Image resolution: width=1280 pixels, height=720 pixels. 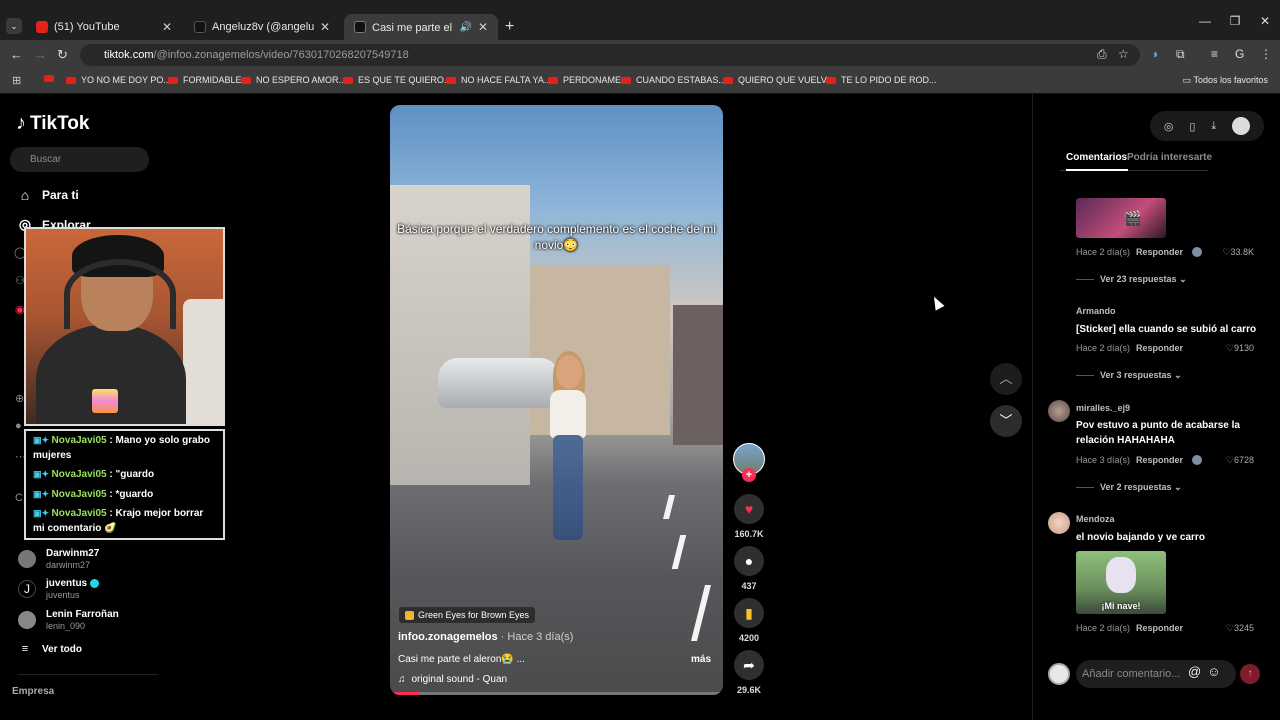 What do you see at coordinates (1250, 674) in the screenshot?
I see `post-comment-button: ↑` at bounding box center [1250, 674].